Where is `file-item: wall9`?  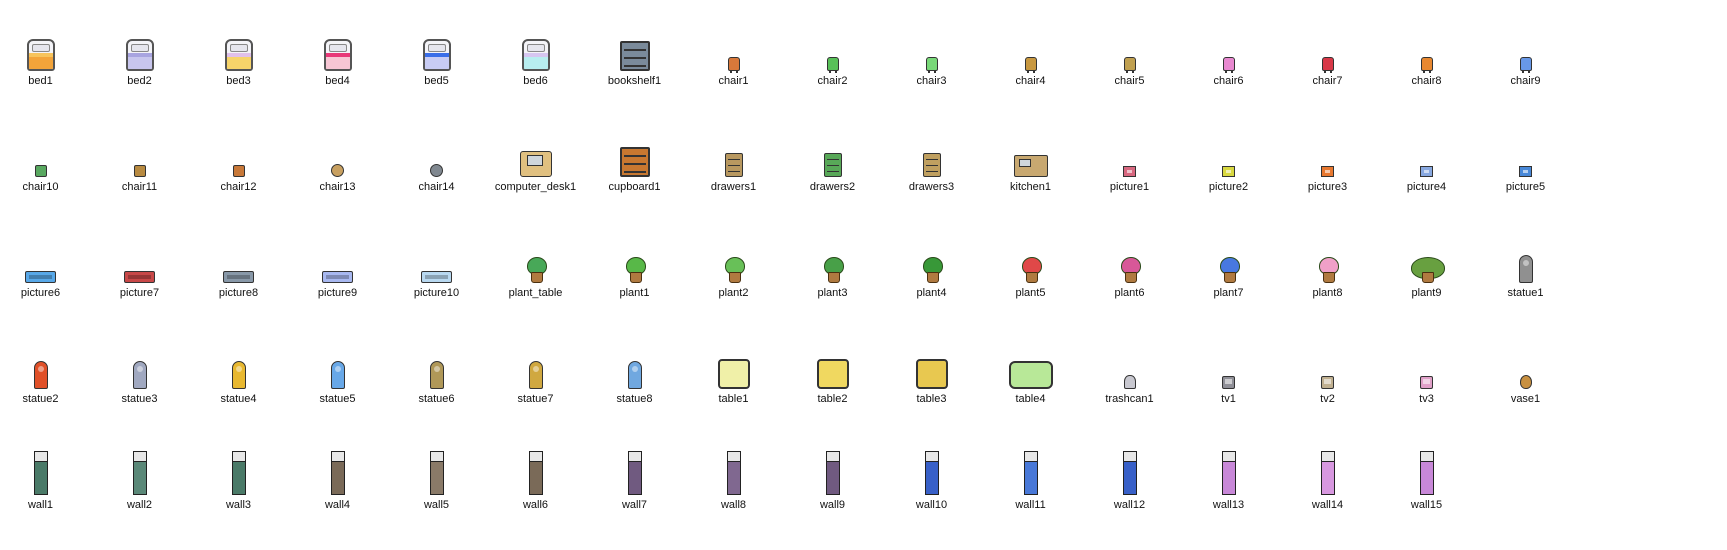
file-item: wall9 is located at coordinates (832, 472).